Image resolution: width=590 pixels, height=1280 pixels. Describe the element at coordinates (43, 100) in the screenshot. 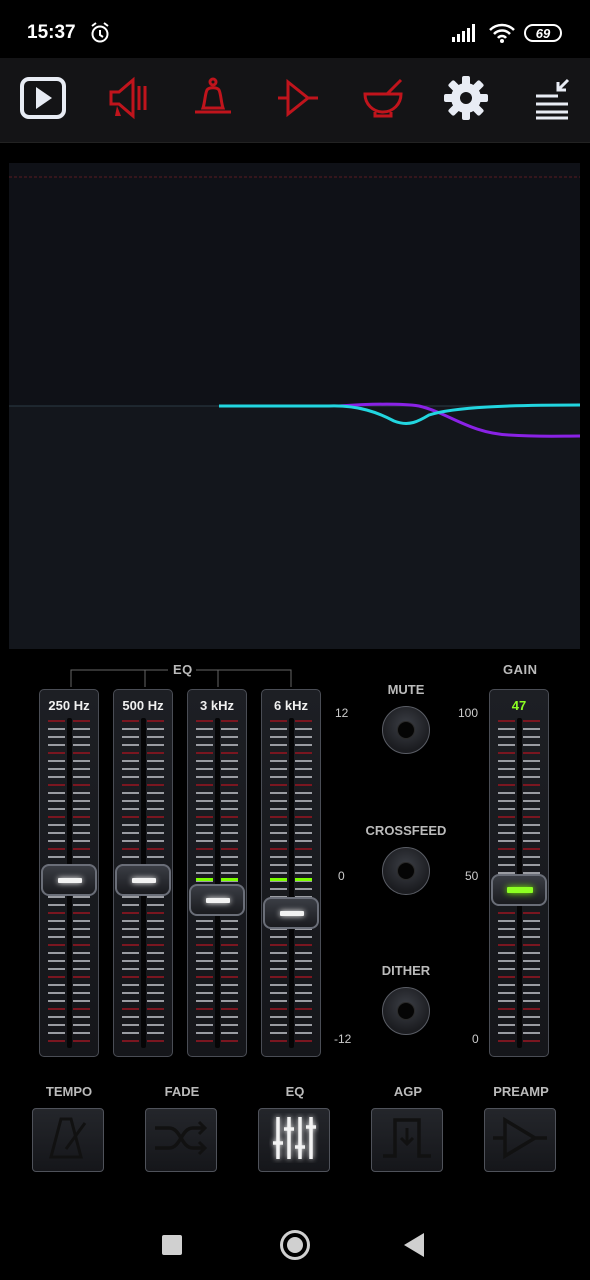

I see `play-button` at that location.